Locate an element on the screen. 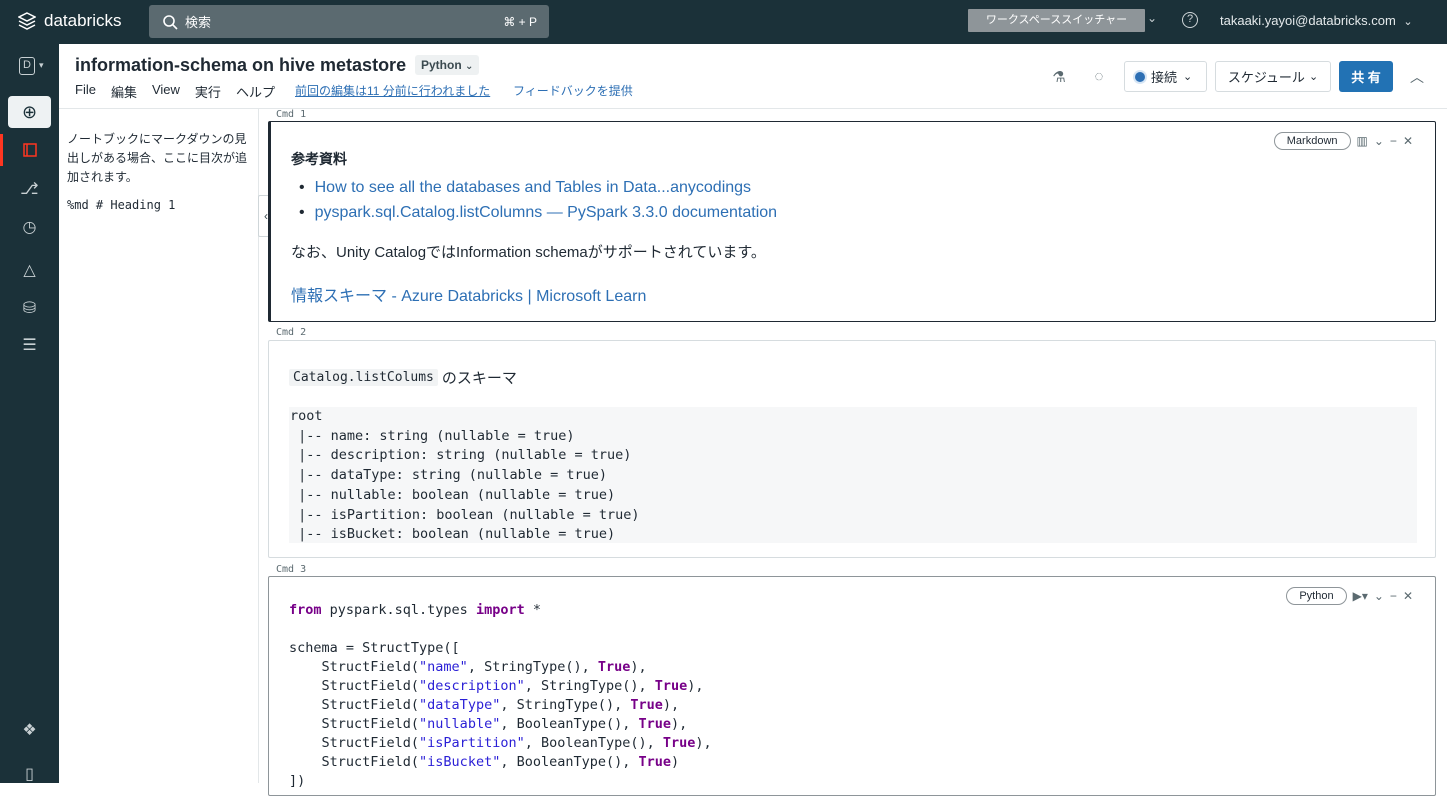 This screenshot has width=1447, height=796. menu-view: View is located at coordinates (166, 91).